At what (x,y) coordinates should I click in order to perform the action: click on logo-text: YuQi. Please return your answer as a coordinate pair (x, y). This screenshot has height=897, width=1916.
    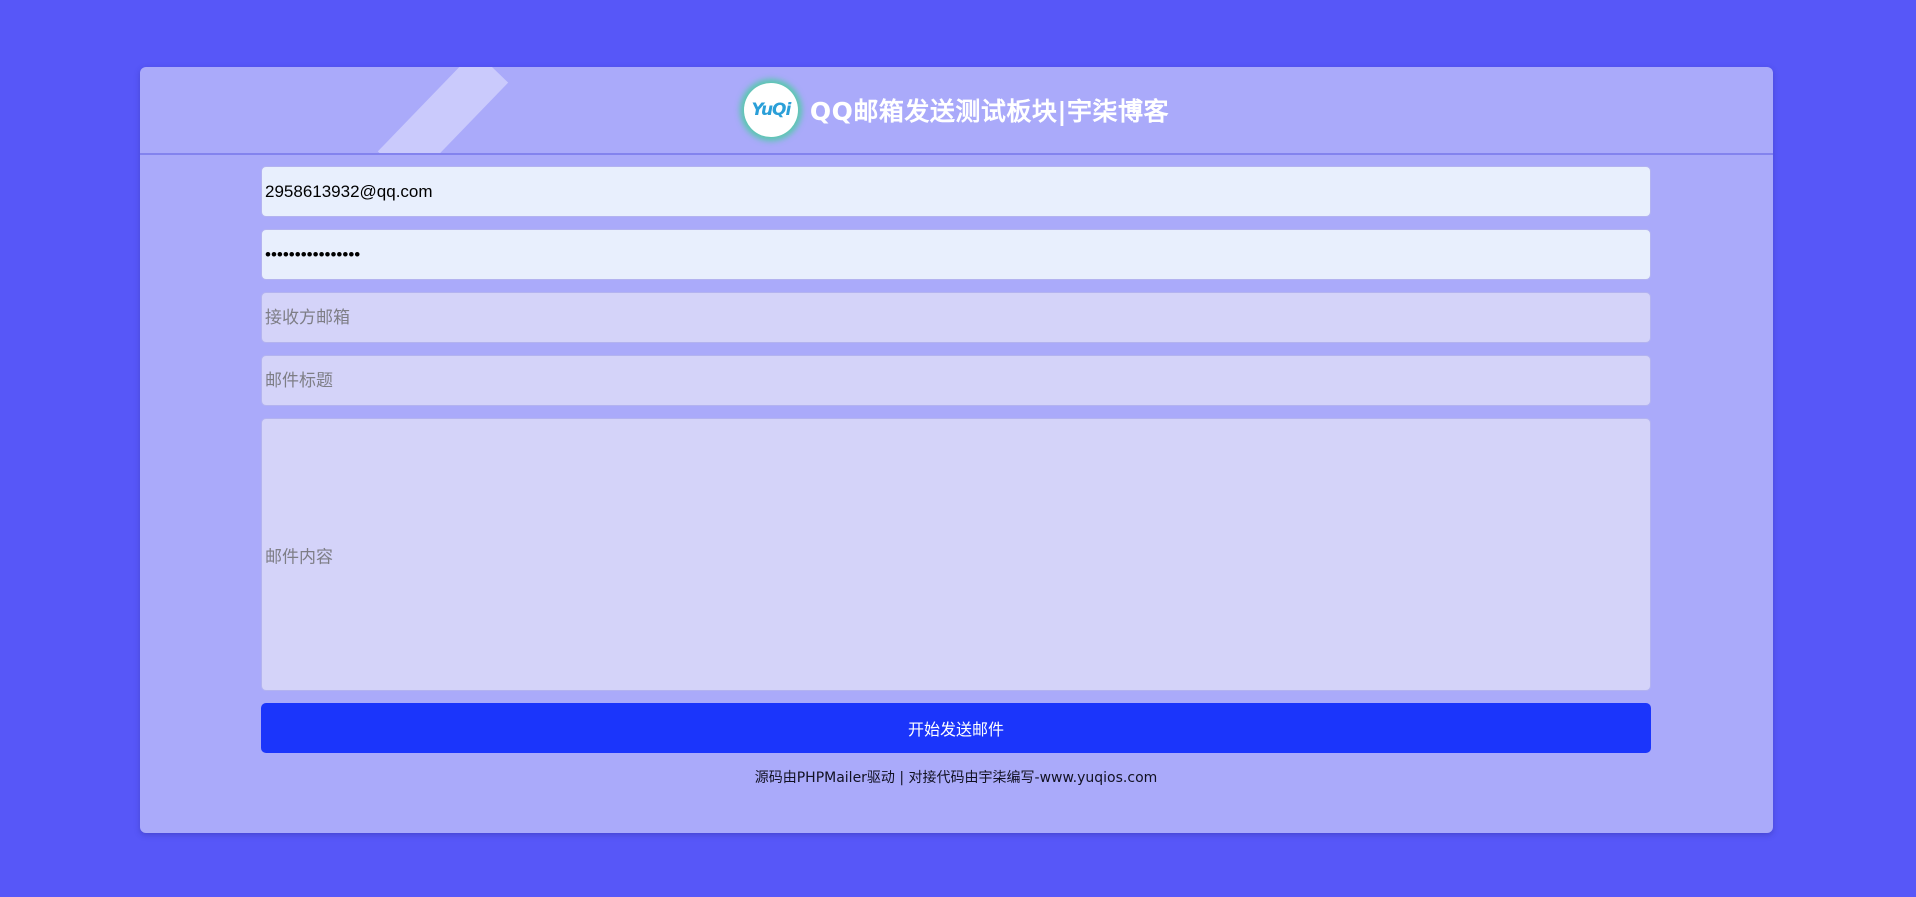
    Looking at the image, I should click on (771, 110).